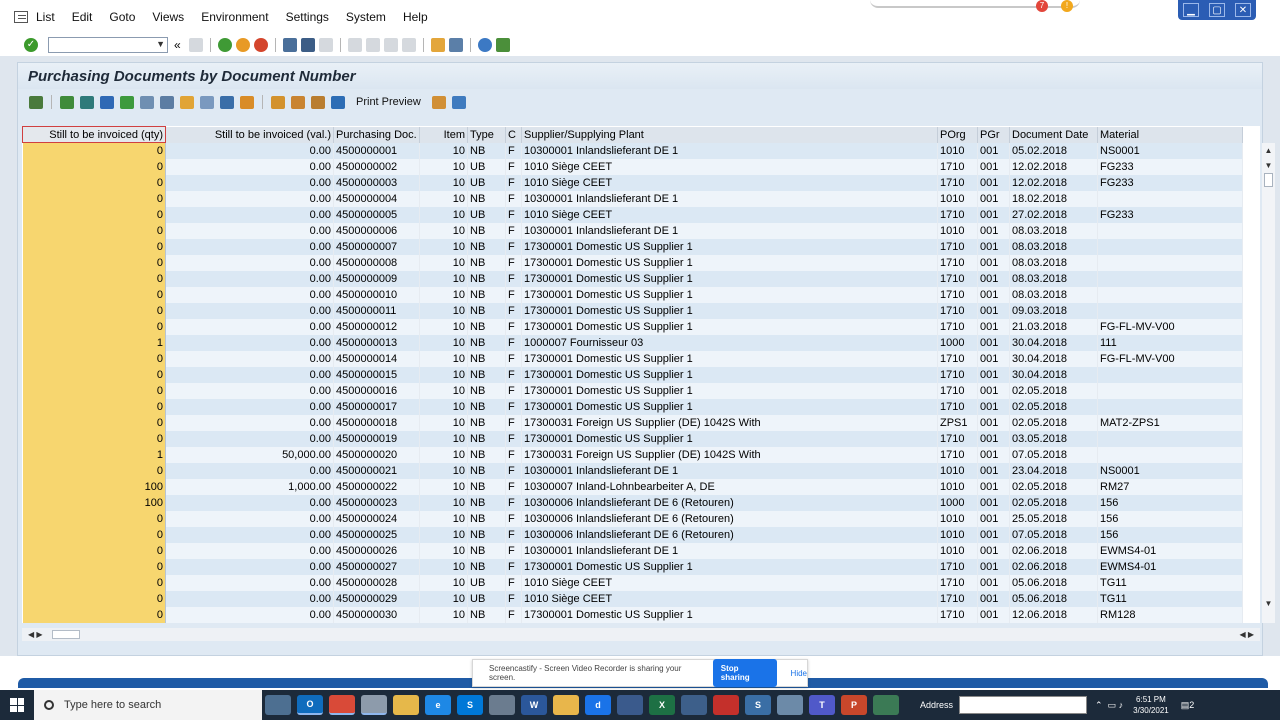 The image size is (1280, 720). I want to click on sort-descending-icon, so click(87, 102).